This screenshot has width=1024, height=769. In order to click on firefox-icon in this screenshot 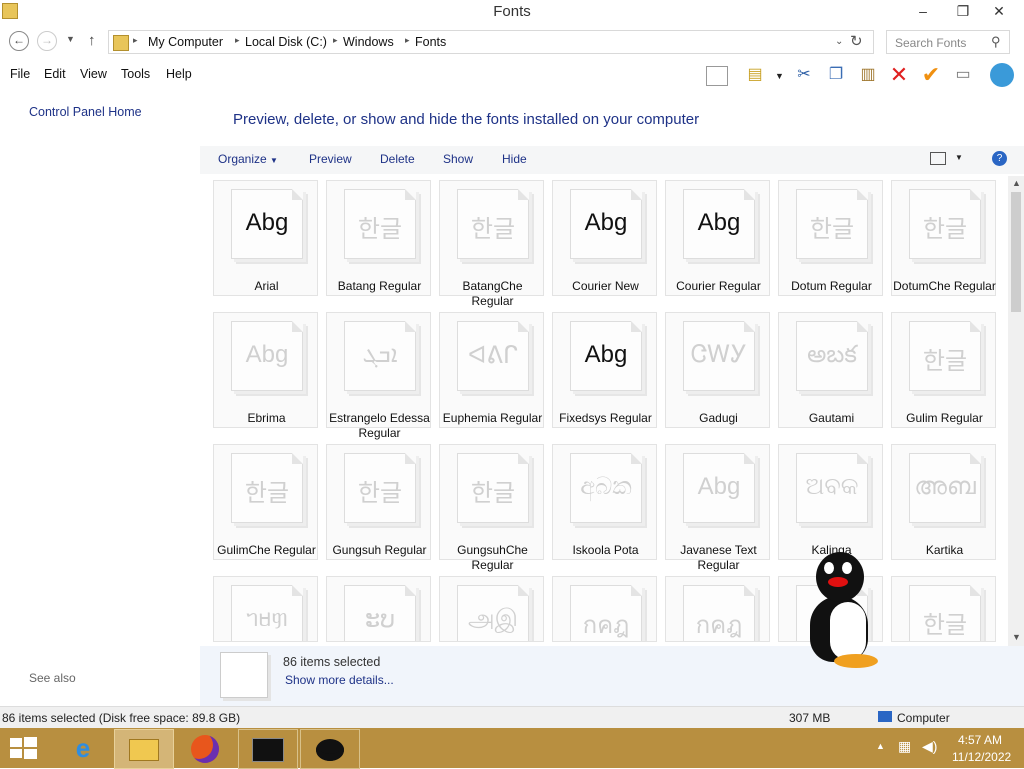, I will do `click(205, 748)`.